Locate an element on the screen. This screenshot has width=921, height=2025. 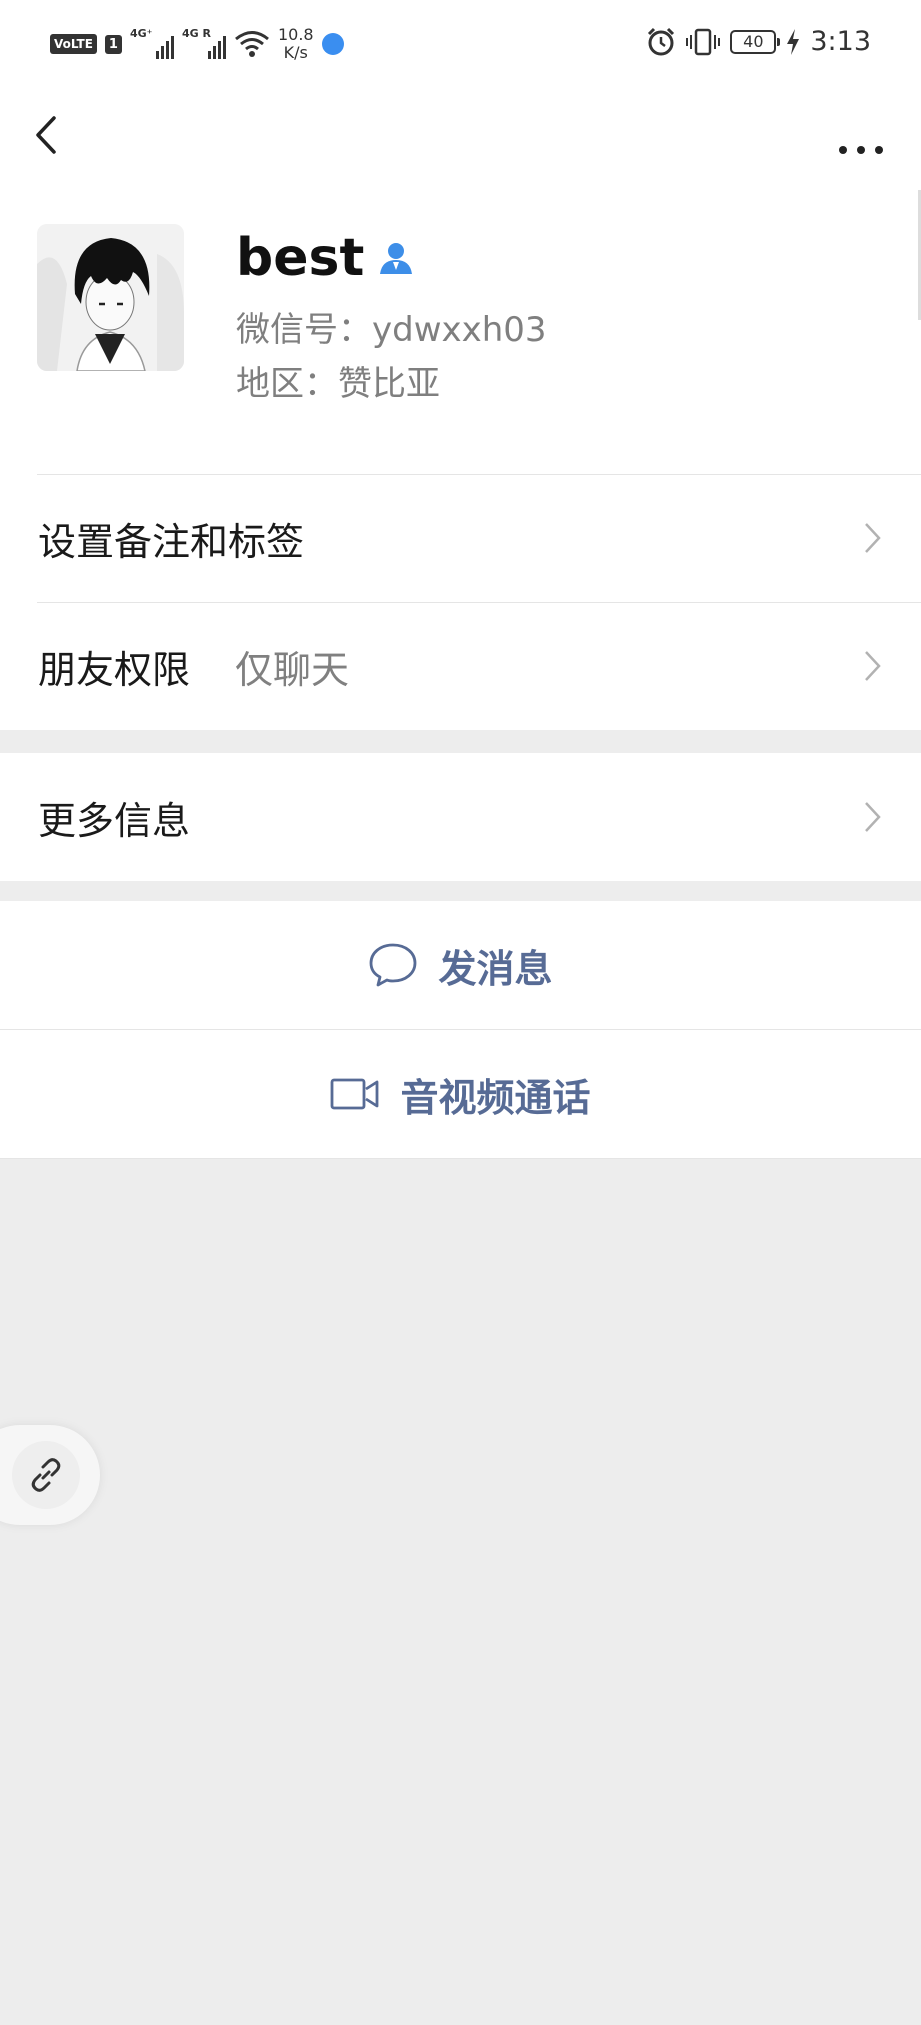
avatar is located at coordinates (110, 297).